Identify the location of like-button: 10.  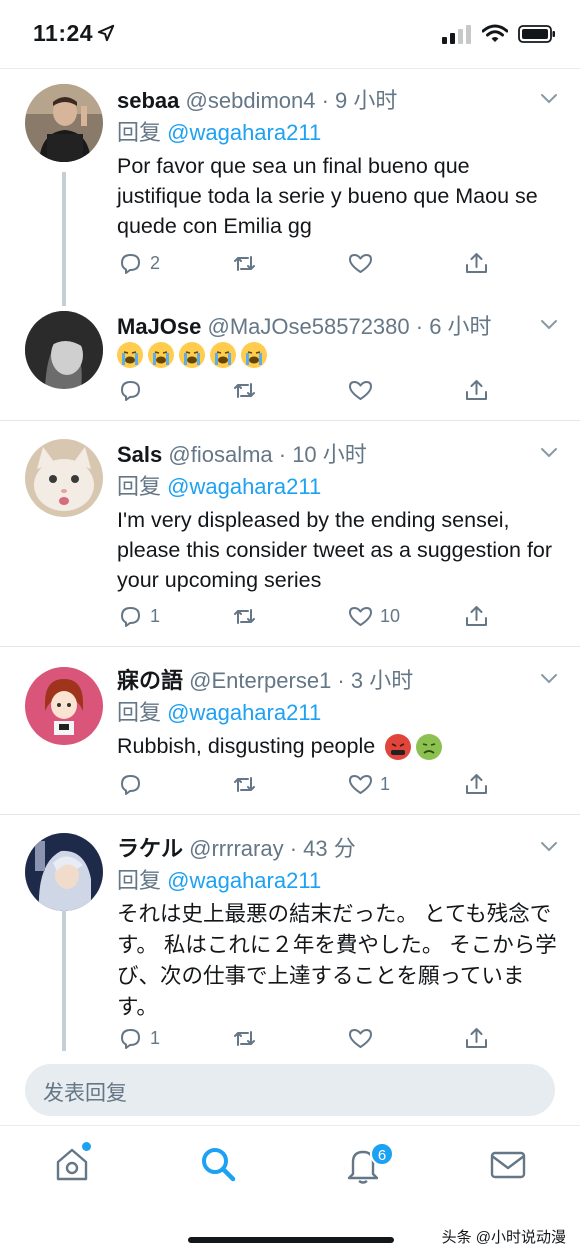
(373, 616).